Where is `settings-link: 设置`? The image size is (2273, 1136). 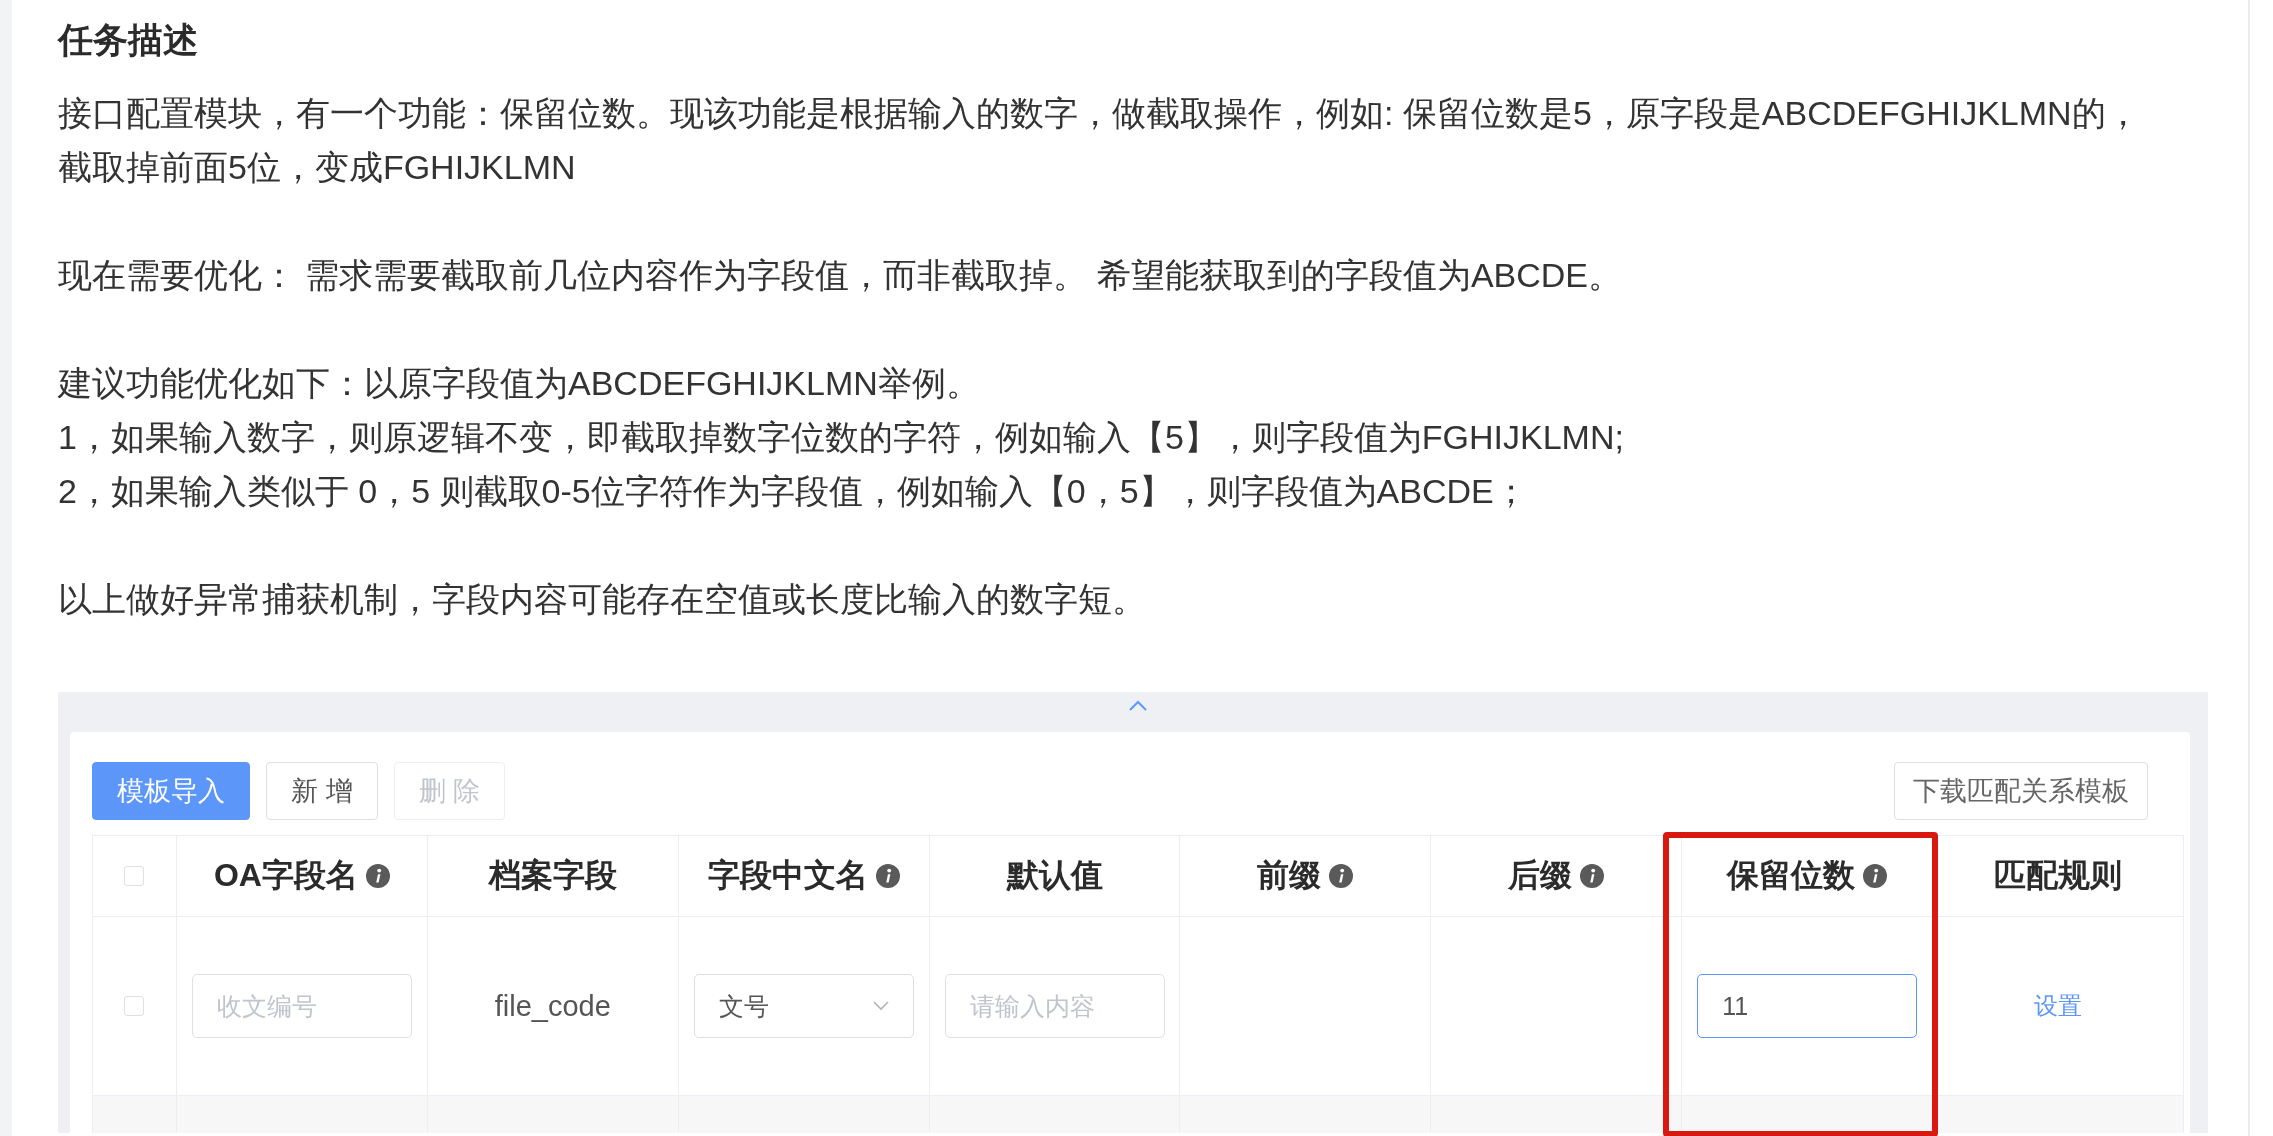 settings-link: 设置 is located at coordinates (2058, 1006).